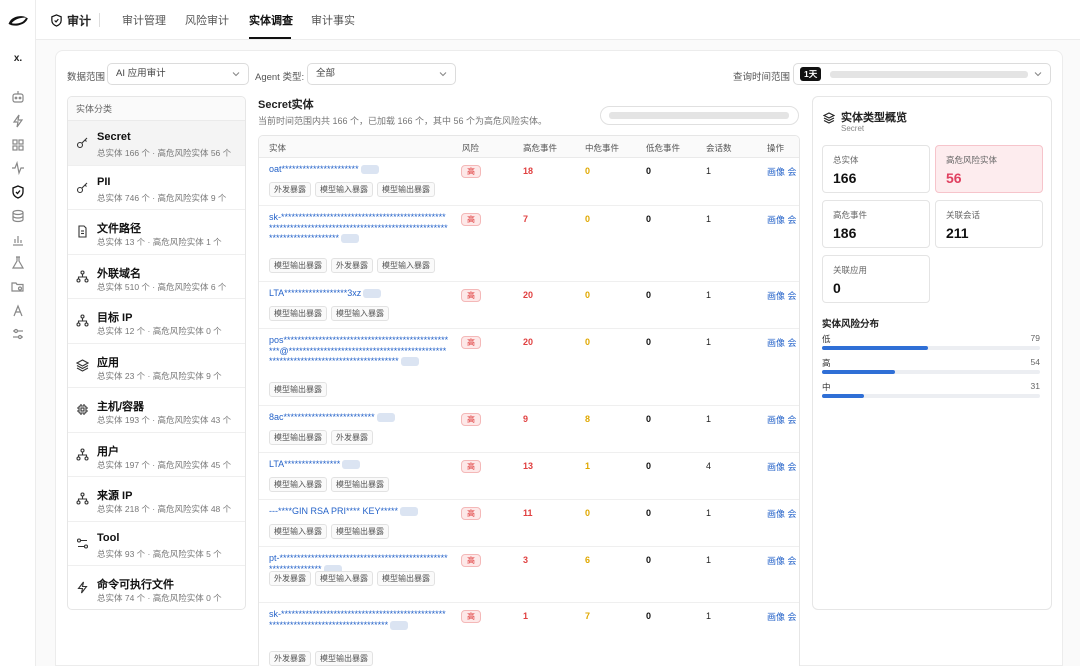  I want to click on brand: 审计, so click(70, 20).